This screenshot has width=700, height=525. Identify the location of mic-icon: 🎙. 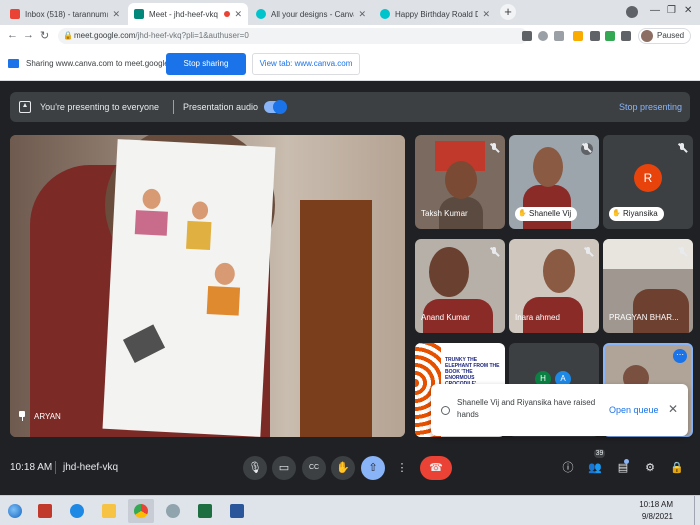
(255, 468).